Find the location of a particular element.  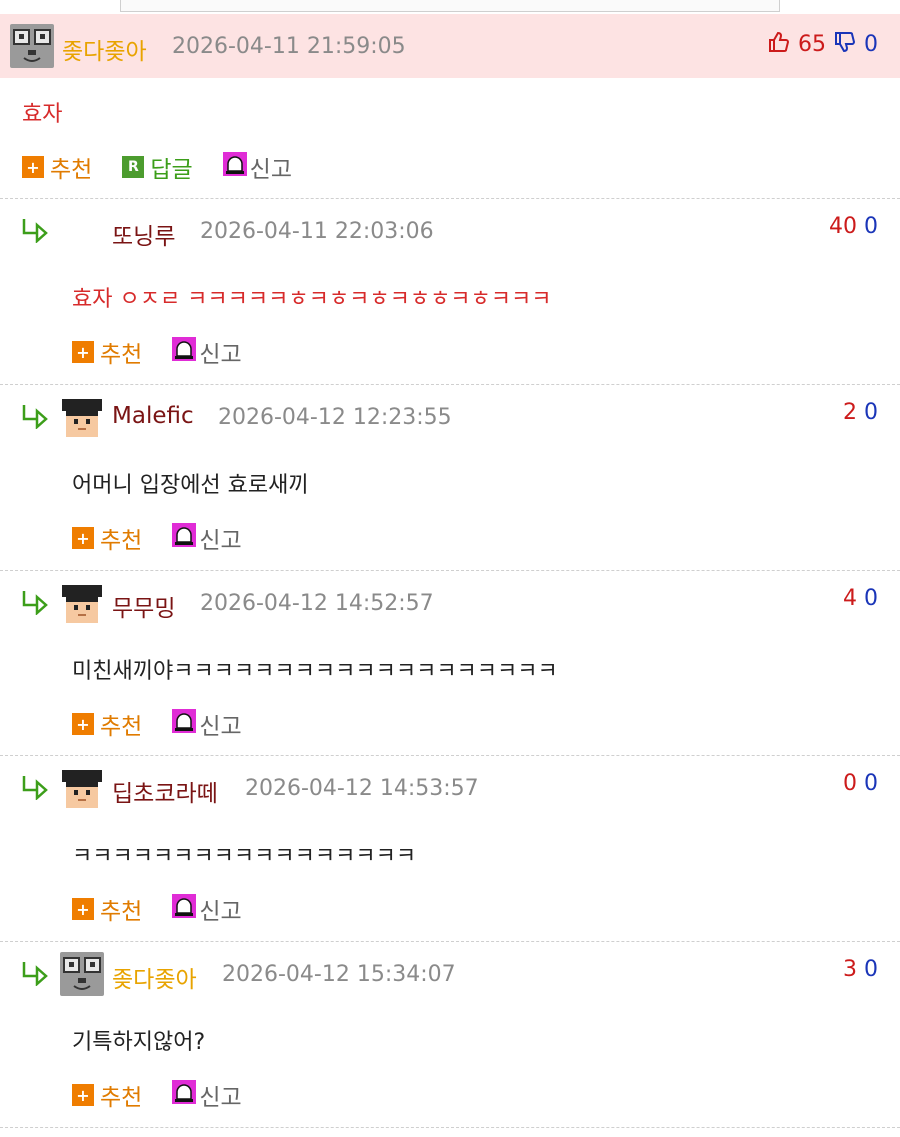

upvote-count: 4 is located at coordinates (850, 598).